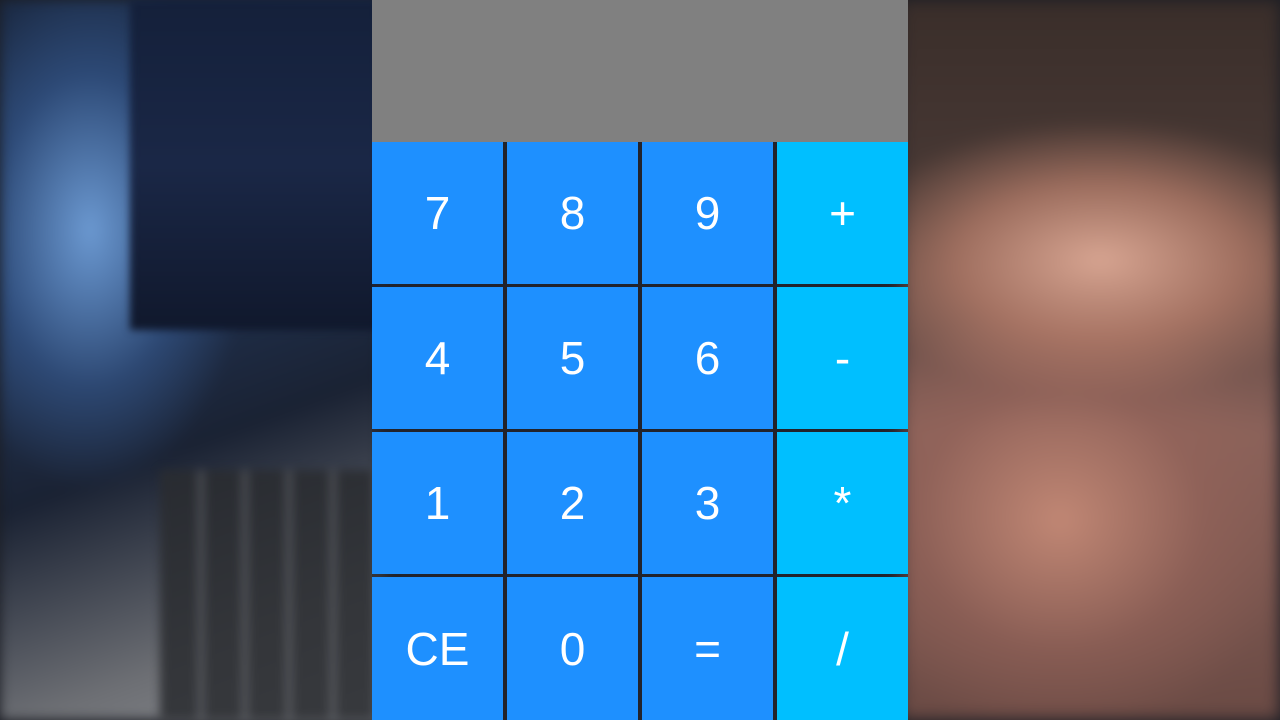 Image resolution: width=1280 pixels, height=720 pixels. What do you see at coordinates (437, 503) in the screenshot?
I see `key-1: 1` at bounding box center [437, 503].